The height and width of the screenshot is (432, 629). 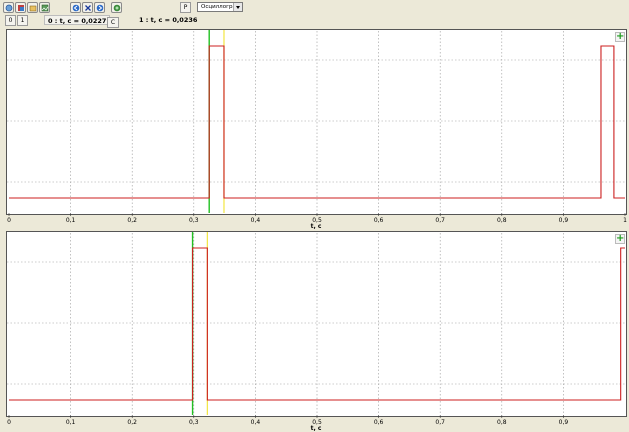 What do you see at coordinates (237, 7) in the screenshot?
I see `chevron-down-icon` at bounding box center [237, 7].